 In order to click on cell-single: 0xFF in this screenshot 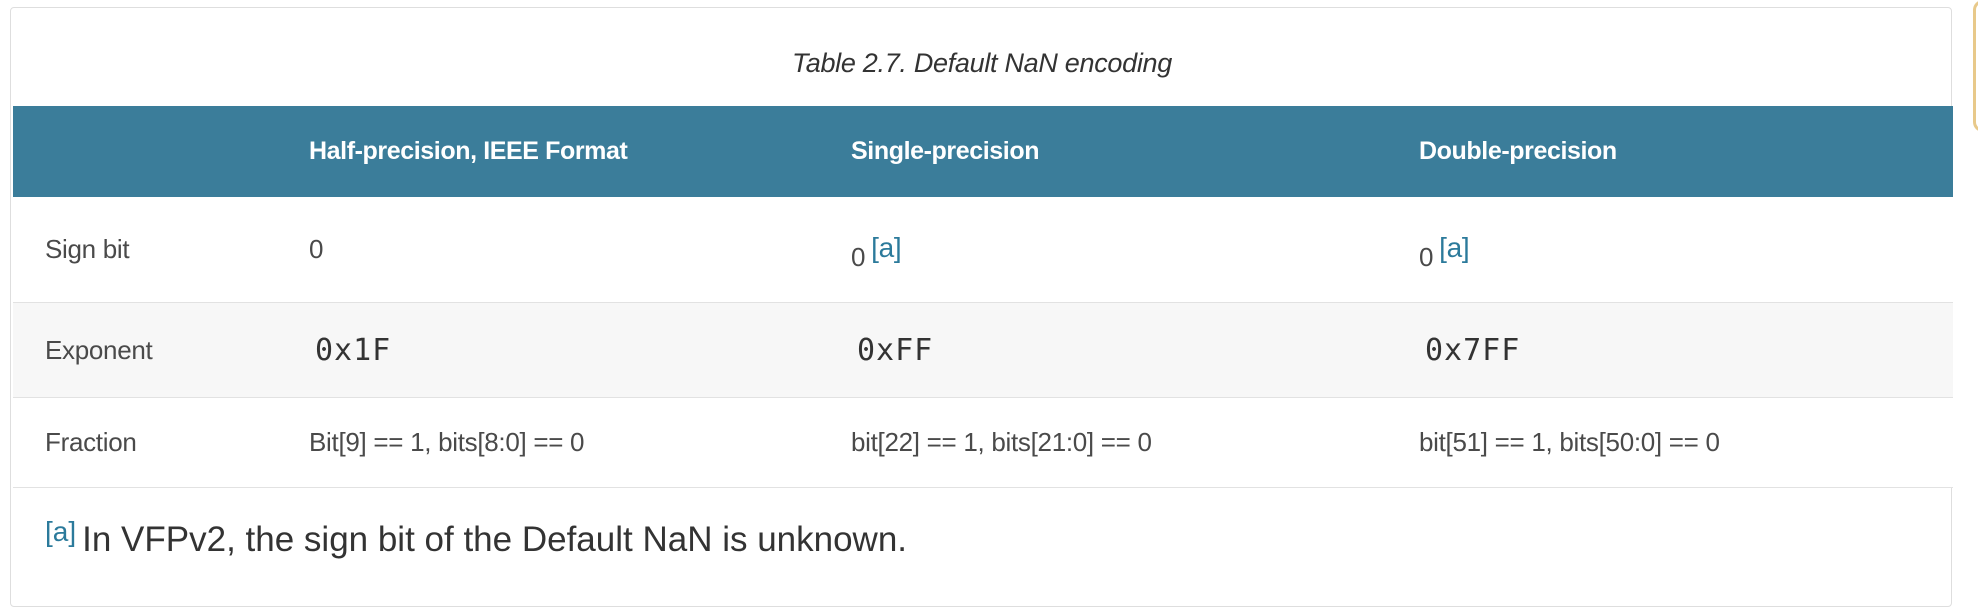, I will do `click(895, 350)`.